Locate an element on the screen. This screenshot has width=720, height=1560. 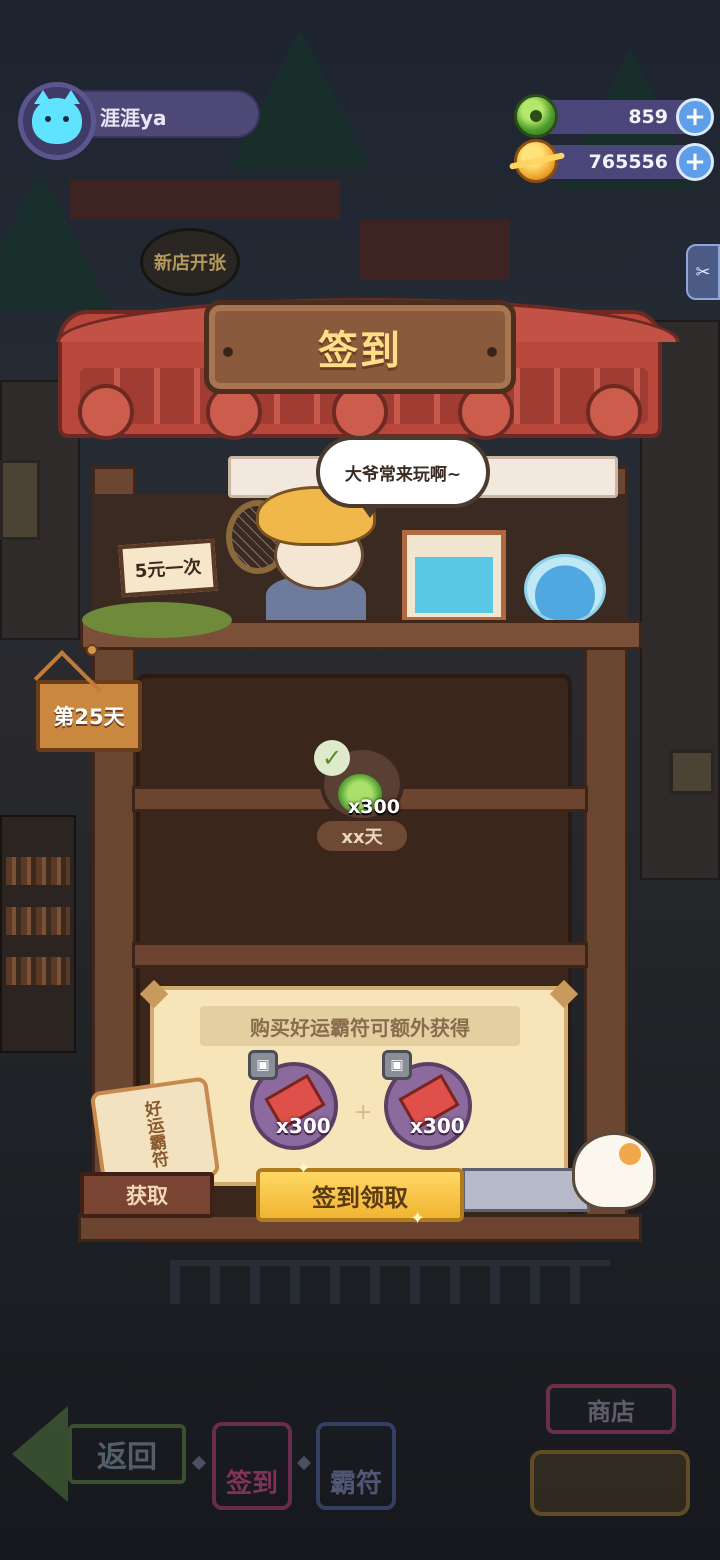
bottom-nav: 返回 签到 霸符 商店 is located at coordinates (360, 1445).